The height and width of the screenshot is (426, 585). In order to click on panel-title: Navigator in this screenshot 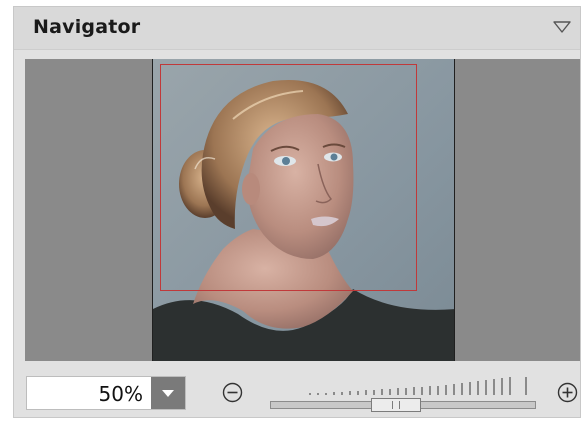, I will do `click(87, 27)`.